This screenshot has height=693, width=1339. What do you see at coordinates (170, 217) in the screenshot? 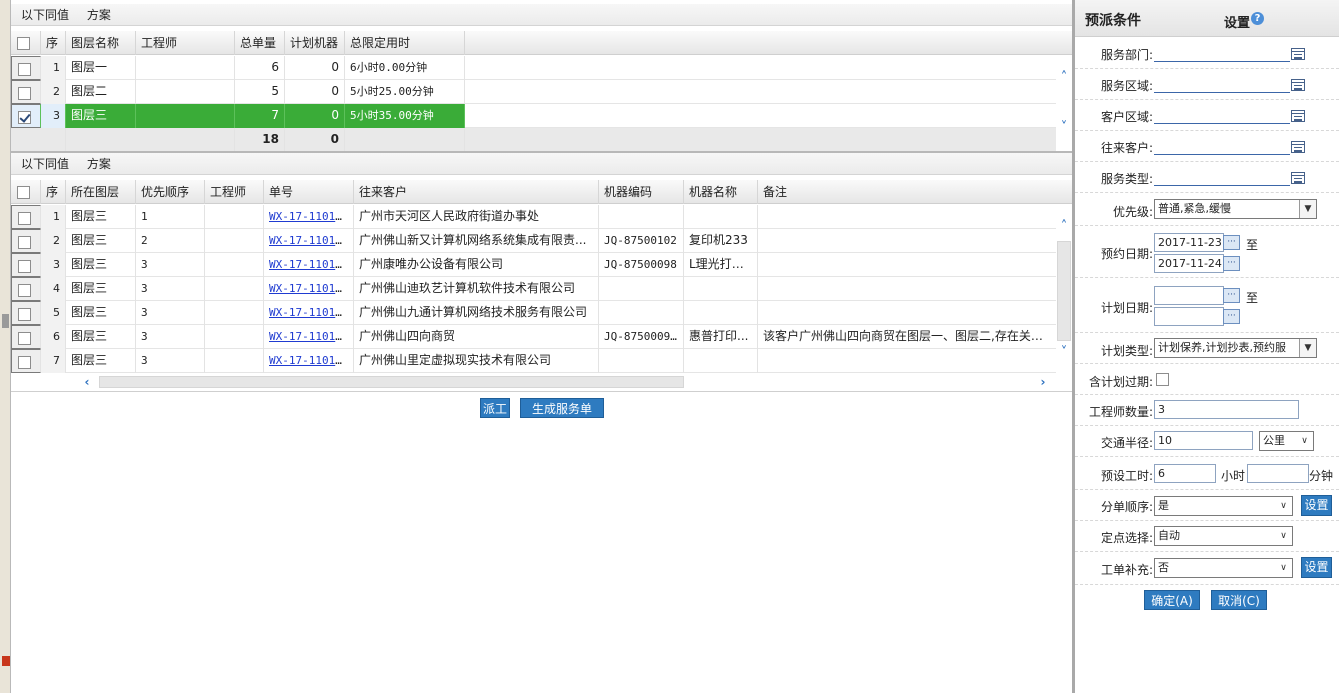
I see `row-priority: 1` at bounding box center [170, 217].